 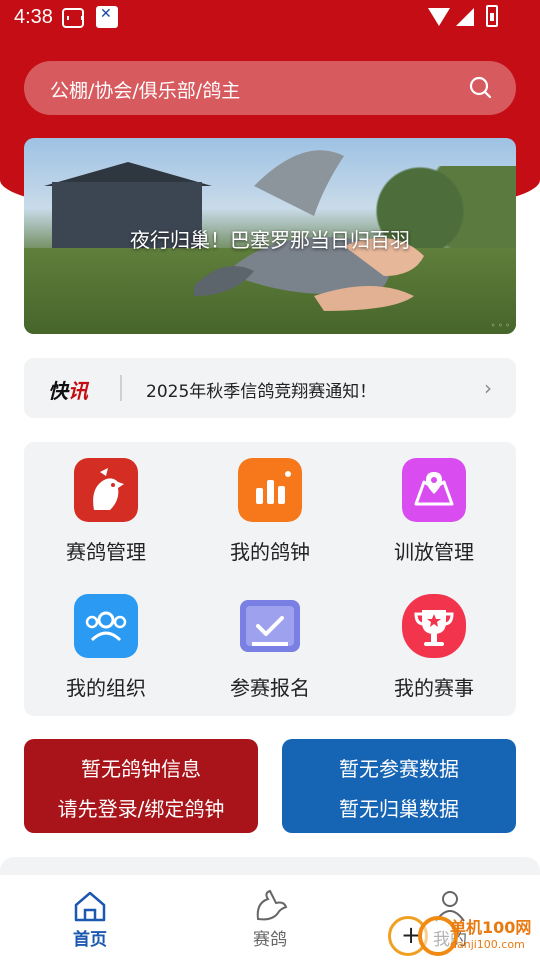 What do you see at coordinates (261, 392) in the screenshot?
I see `news-text: 2025年秋季信鸽竞翔赛通知！` at bounding box center [261, 392].